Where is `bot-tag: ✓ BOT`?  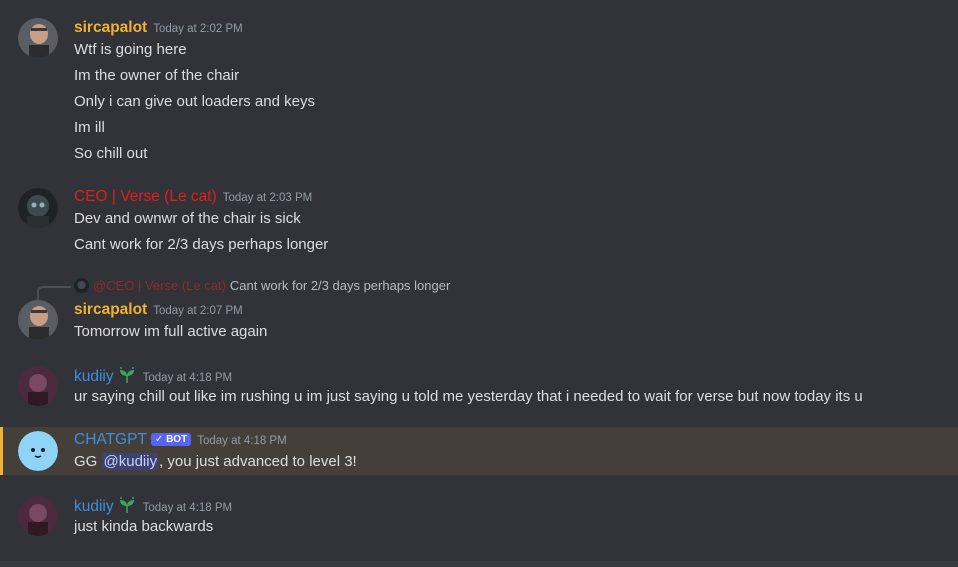 bot-tag: ✓ BOT is located at coordinates (171, 439).